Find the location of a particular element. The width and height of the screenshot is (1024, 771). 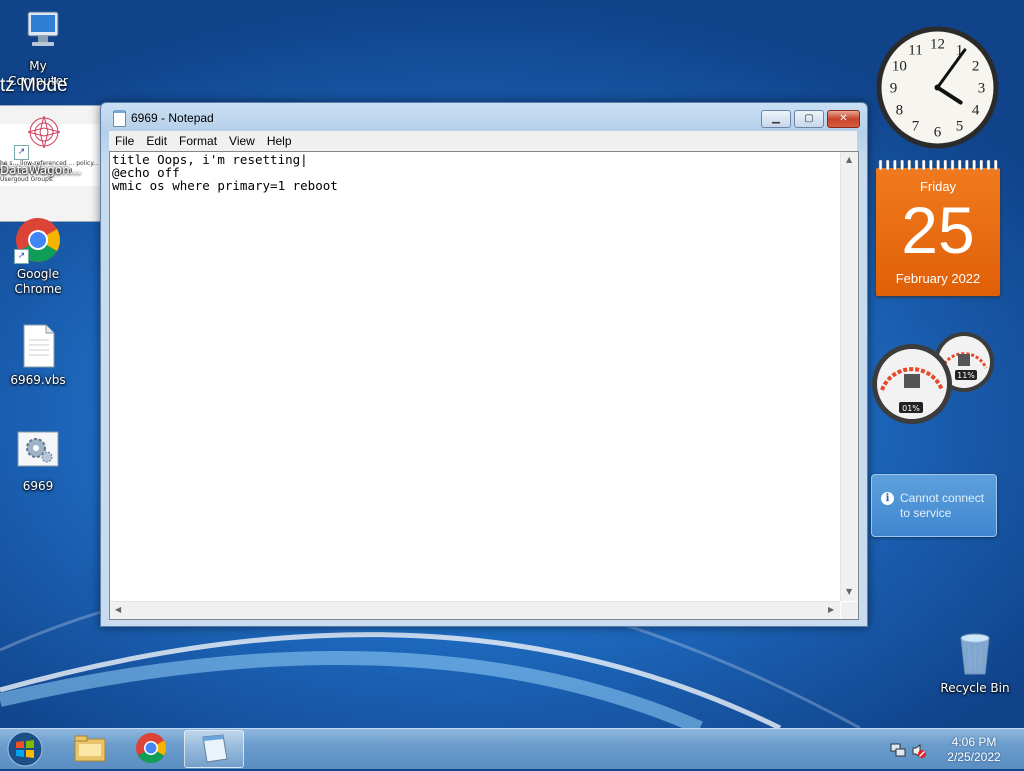

memory-percent: 11% is located at coordinates (966, 375).